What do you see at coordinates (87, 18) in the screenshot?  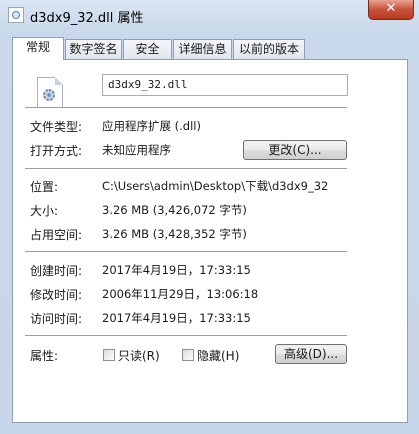 I see `window-title: d3dx9_32.dll 属性` at bounding box center [87, 18].